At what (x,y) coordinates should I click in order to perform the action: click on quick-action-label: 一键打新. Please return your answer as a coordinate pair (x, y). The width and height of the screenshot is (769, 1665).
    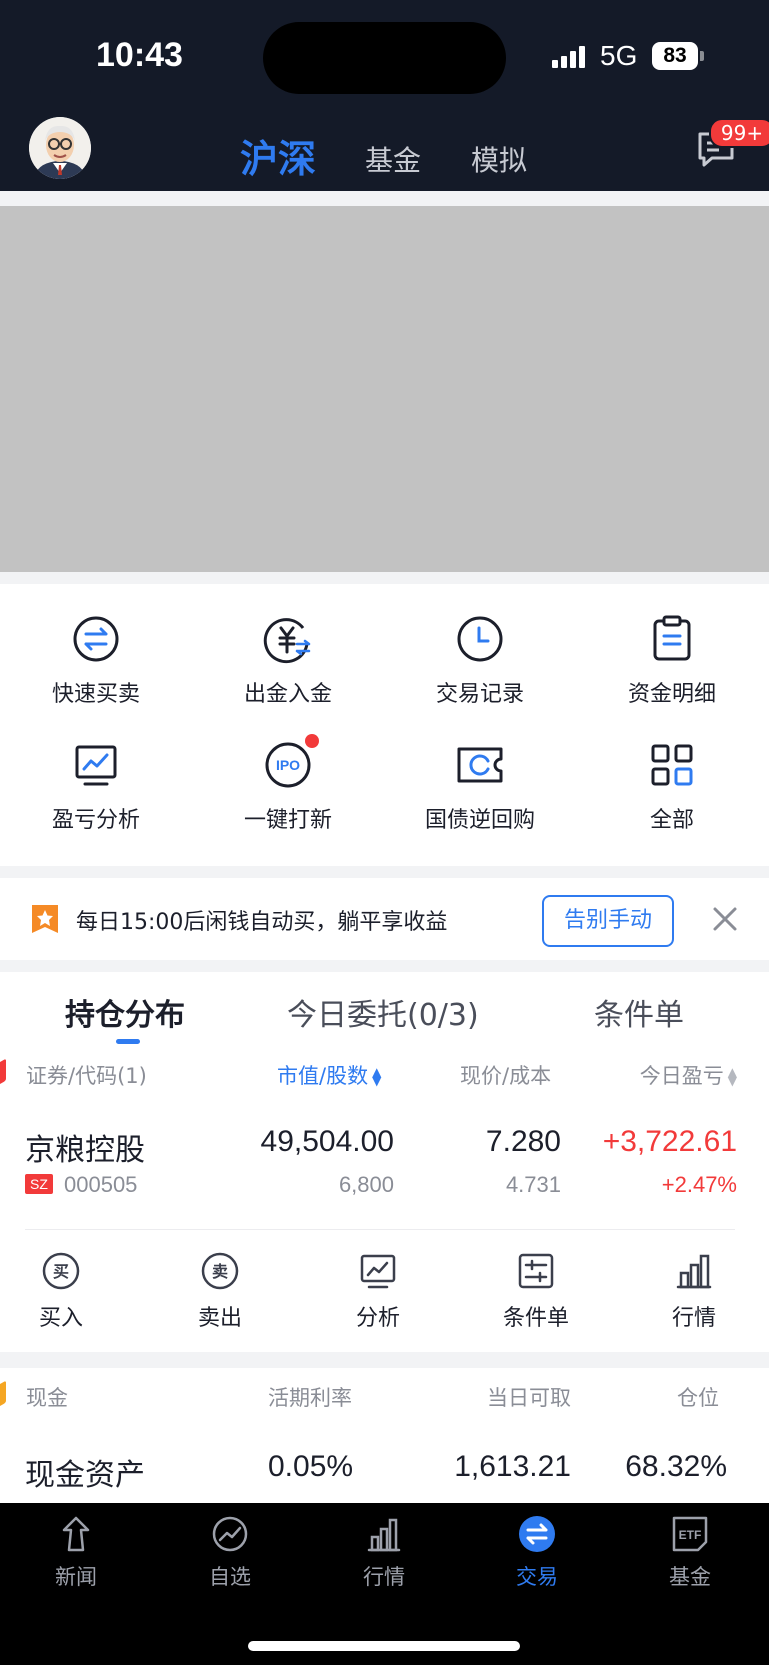
    Looking at the image, I should click on (287, 820).